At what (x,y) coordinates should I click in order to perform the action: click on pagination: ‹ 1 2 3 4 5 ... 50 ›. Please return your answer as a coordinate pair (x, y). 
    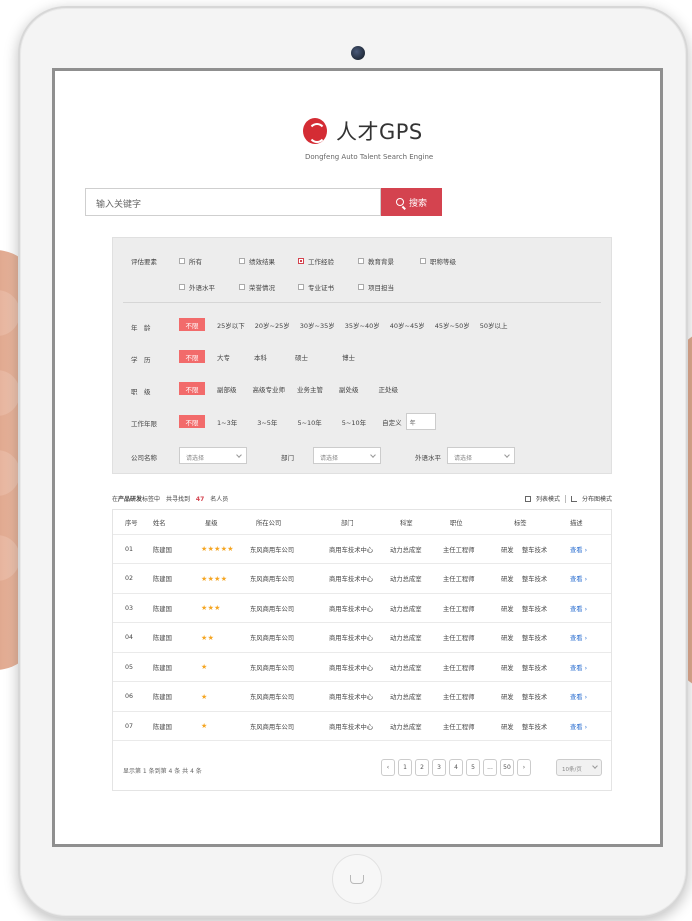
    Looking at the image, I should click on (456, 767).